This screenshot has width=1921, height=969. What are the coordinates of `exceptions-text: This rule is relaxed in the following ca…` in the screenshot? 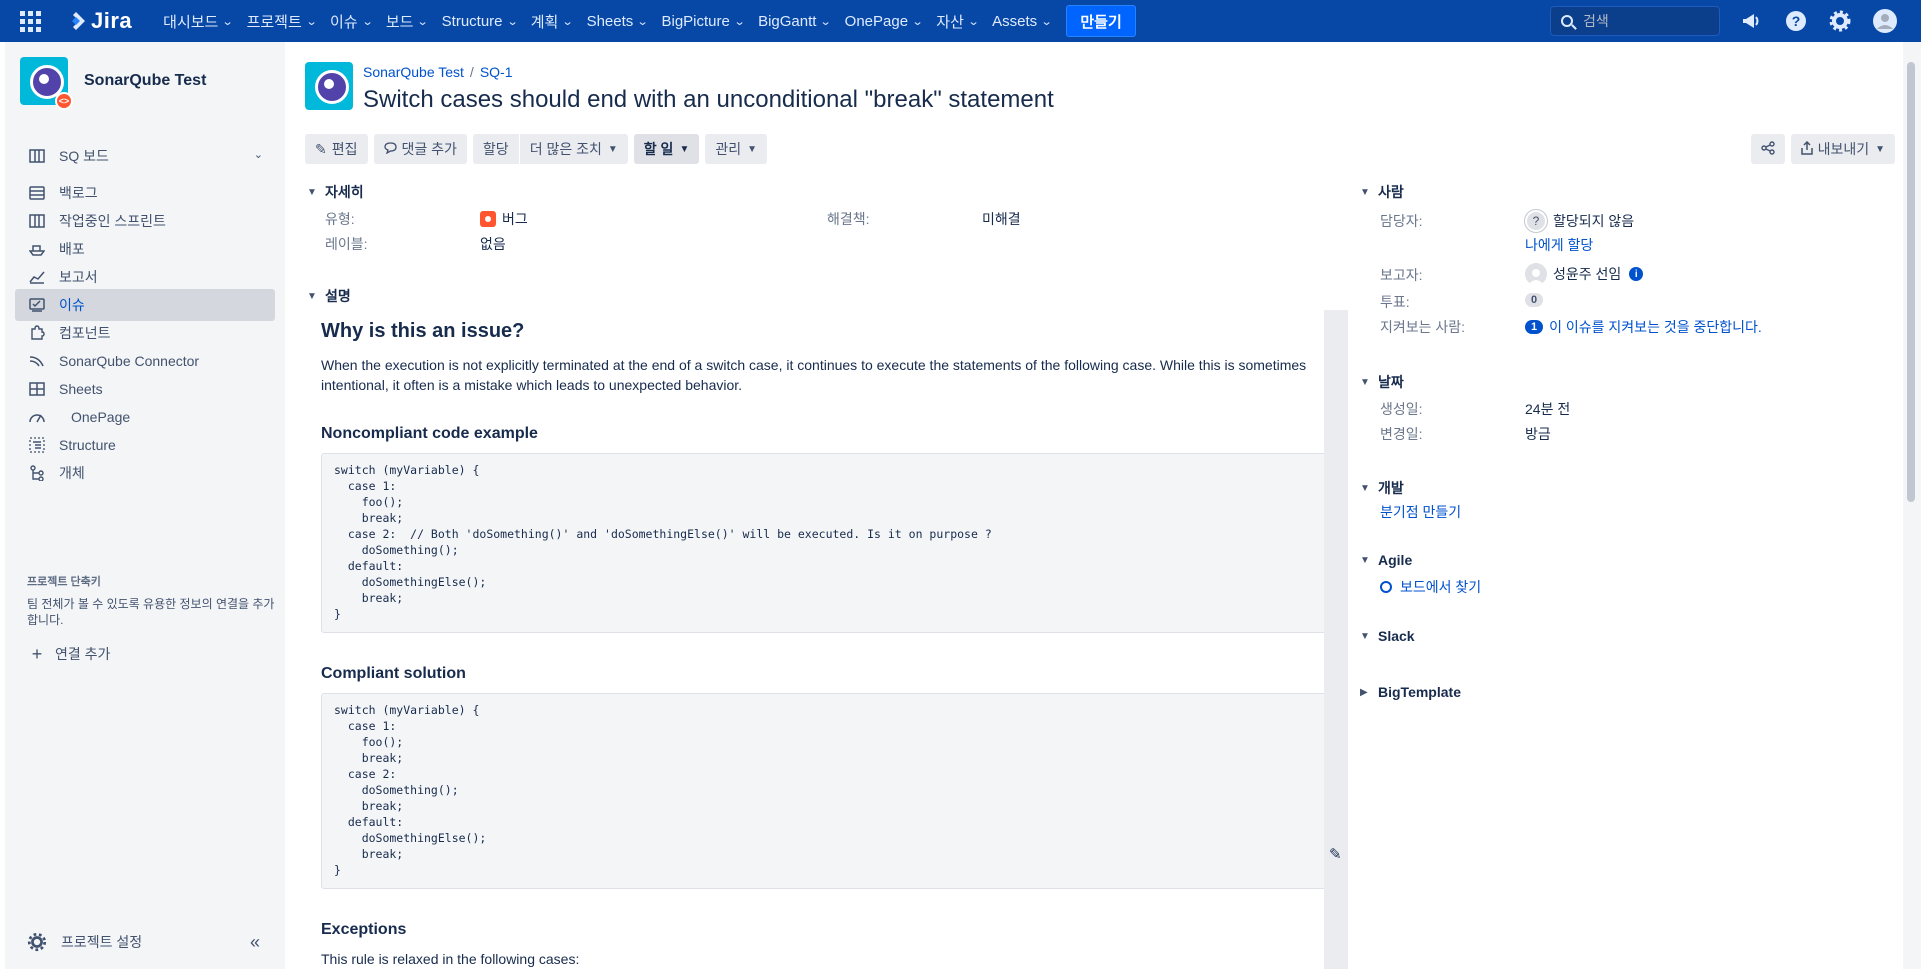 It's located at (450, 959).